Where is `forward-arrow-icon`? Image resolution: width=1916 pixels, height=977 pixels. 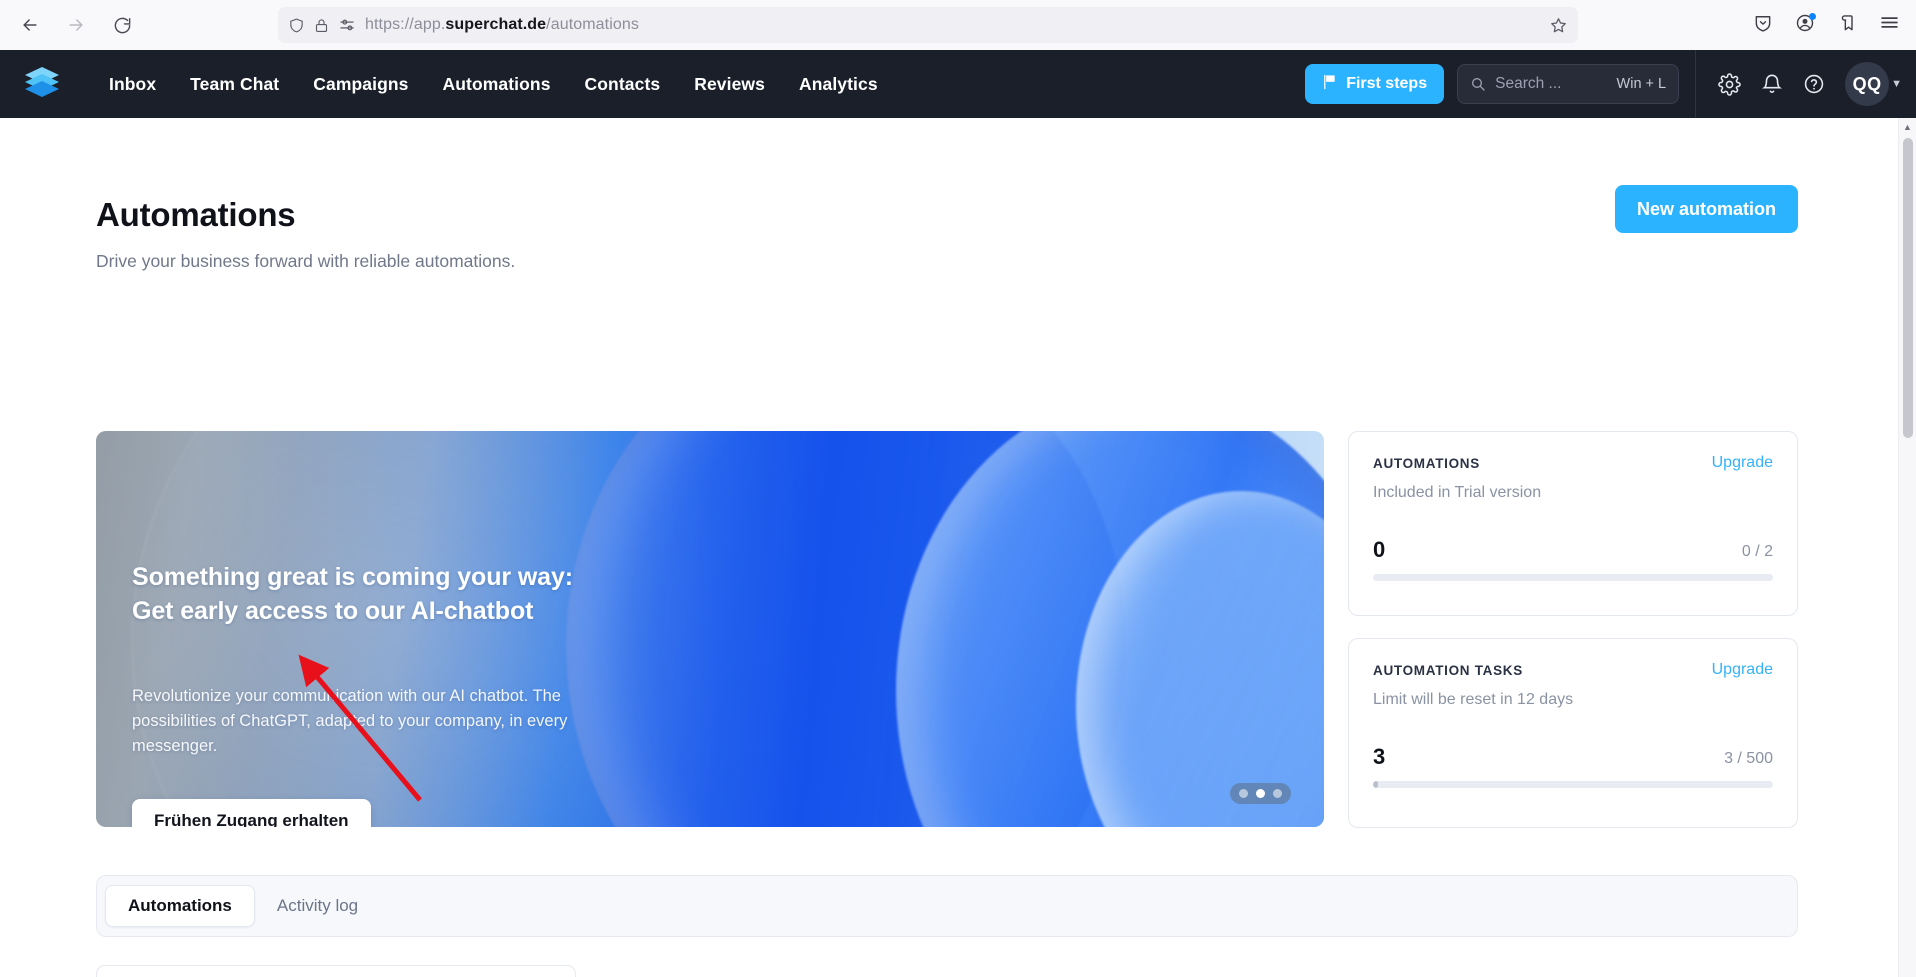 forward-arrow-icon is located at coordinates (76, 25).